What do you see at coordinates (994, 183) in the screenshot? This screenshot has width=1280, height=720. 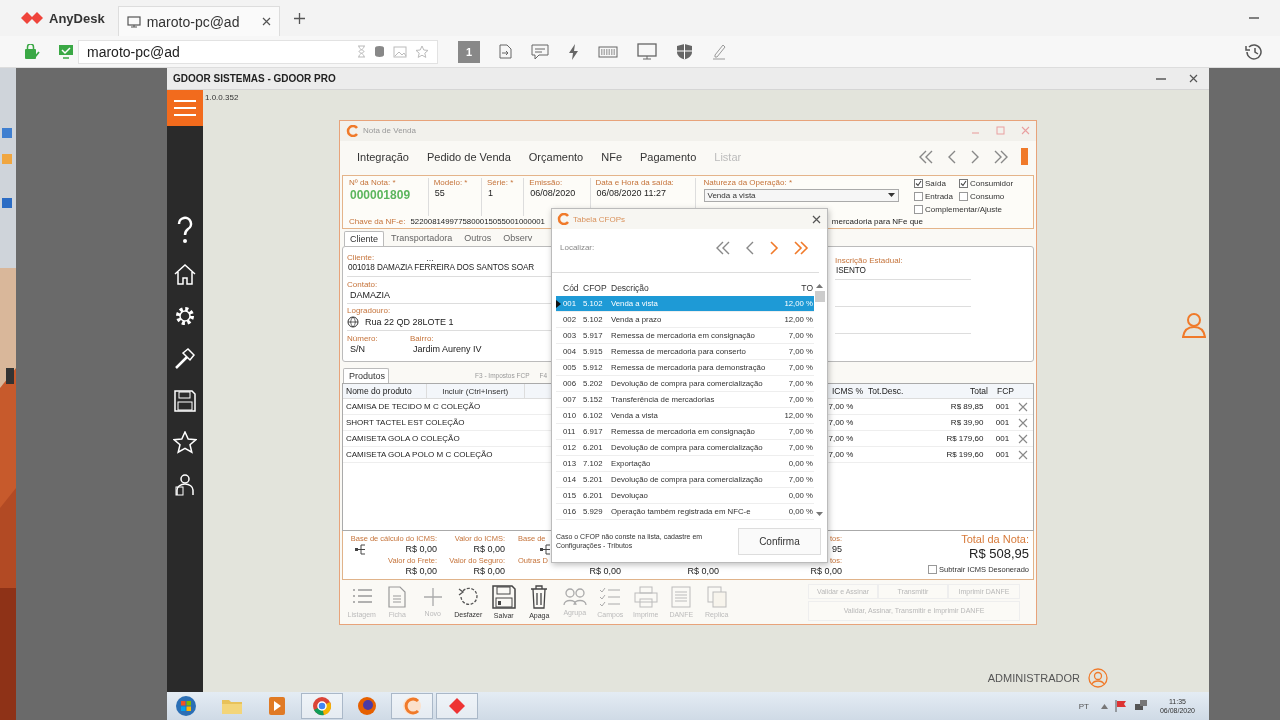 I see `checkbox: Consumidor` at bounding box center [994, 183].